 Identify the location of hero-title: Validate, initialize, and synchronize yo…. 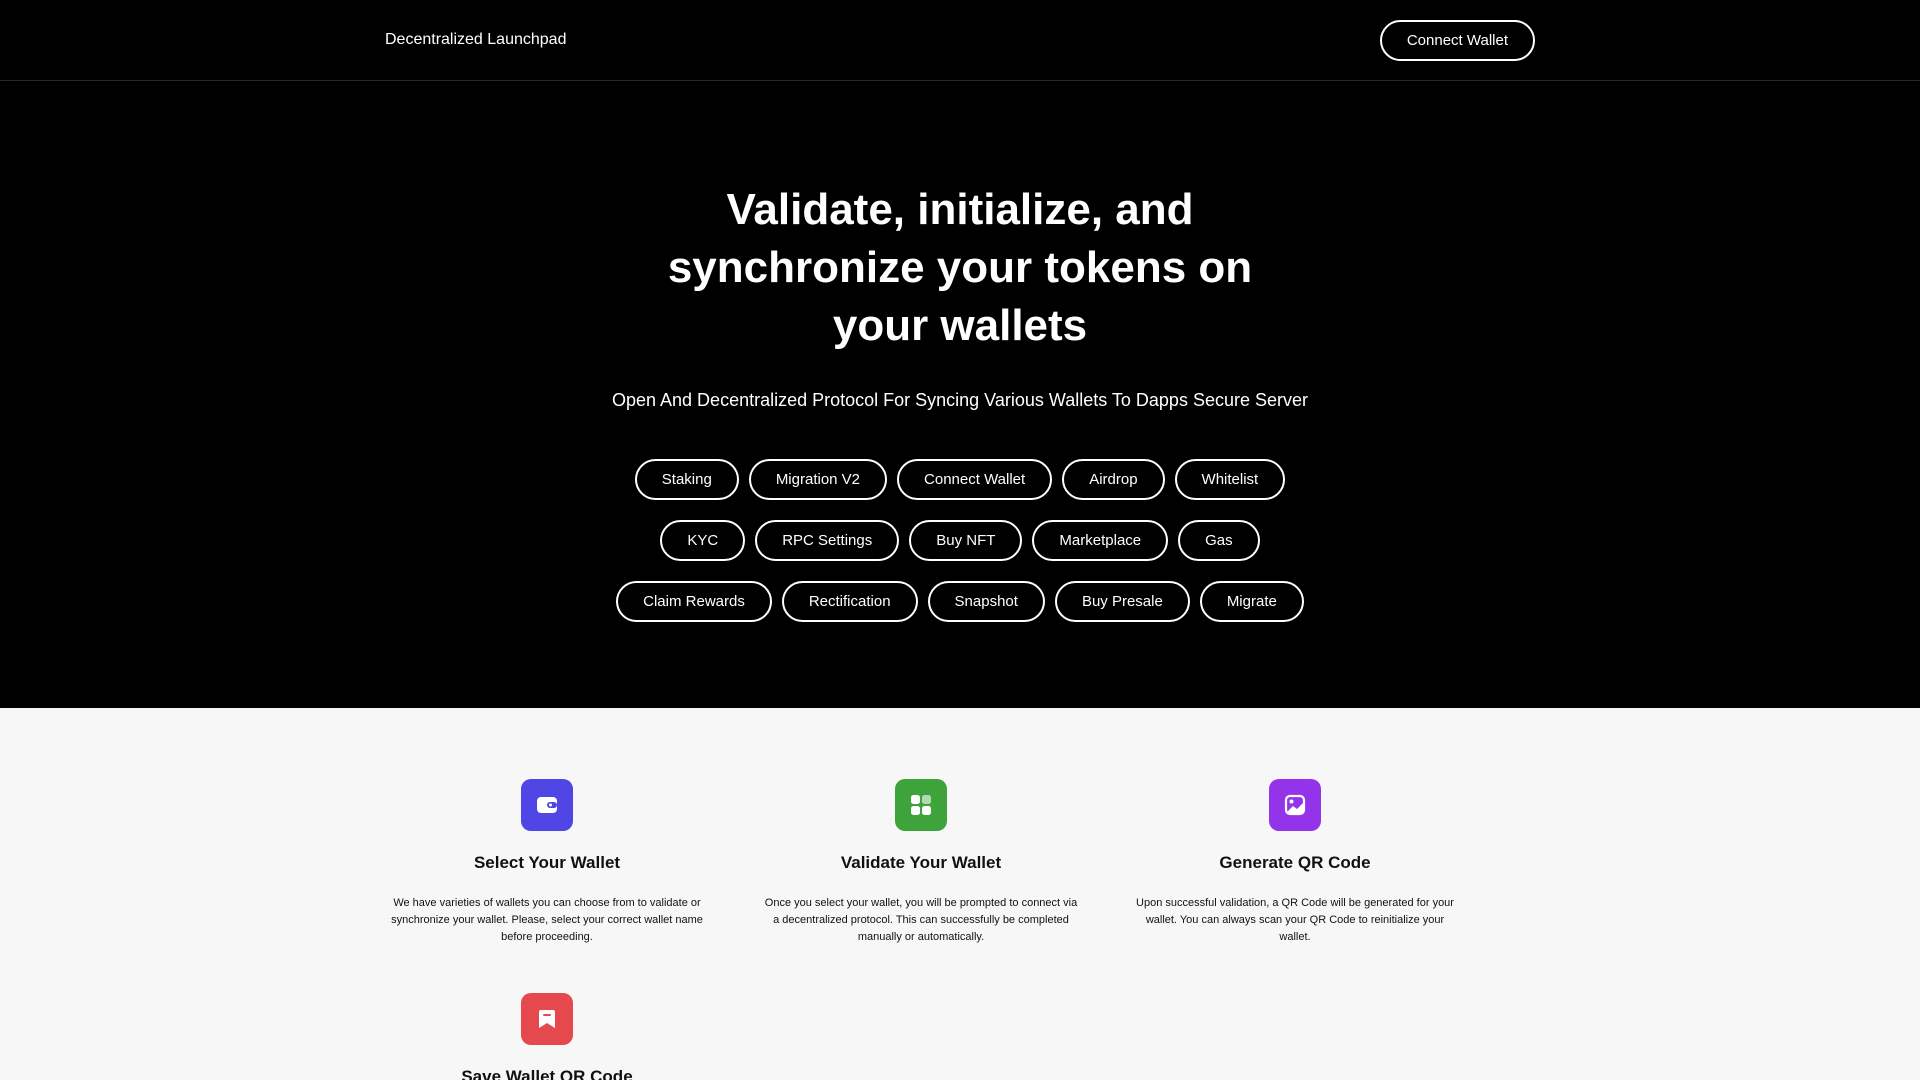
(960, 267).